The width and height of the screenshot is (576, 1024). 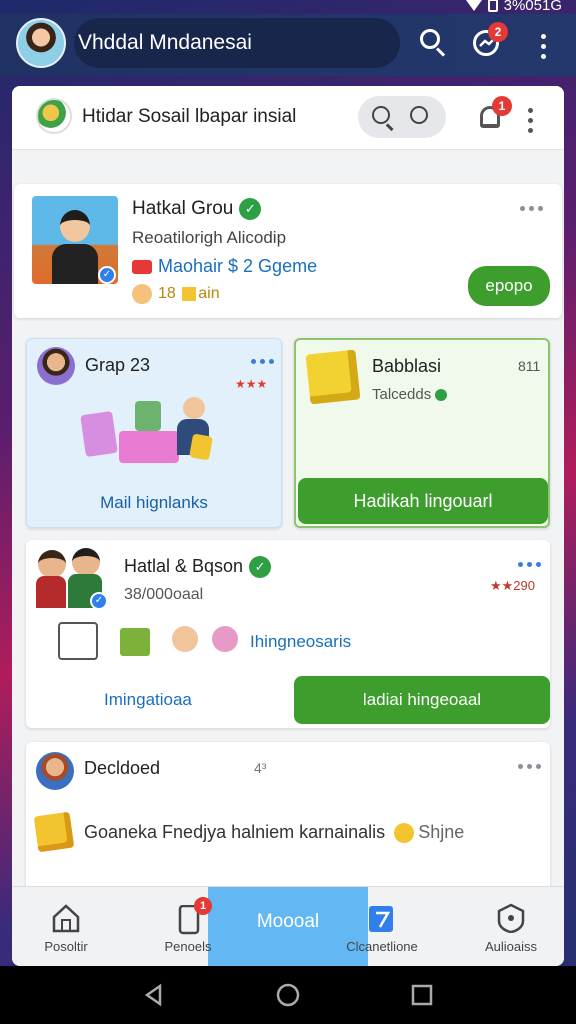 I want to click on app-title: Vhddal Mndanesai, so click(x=165, y=42).